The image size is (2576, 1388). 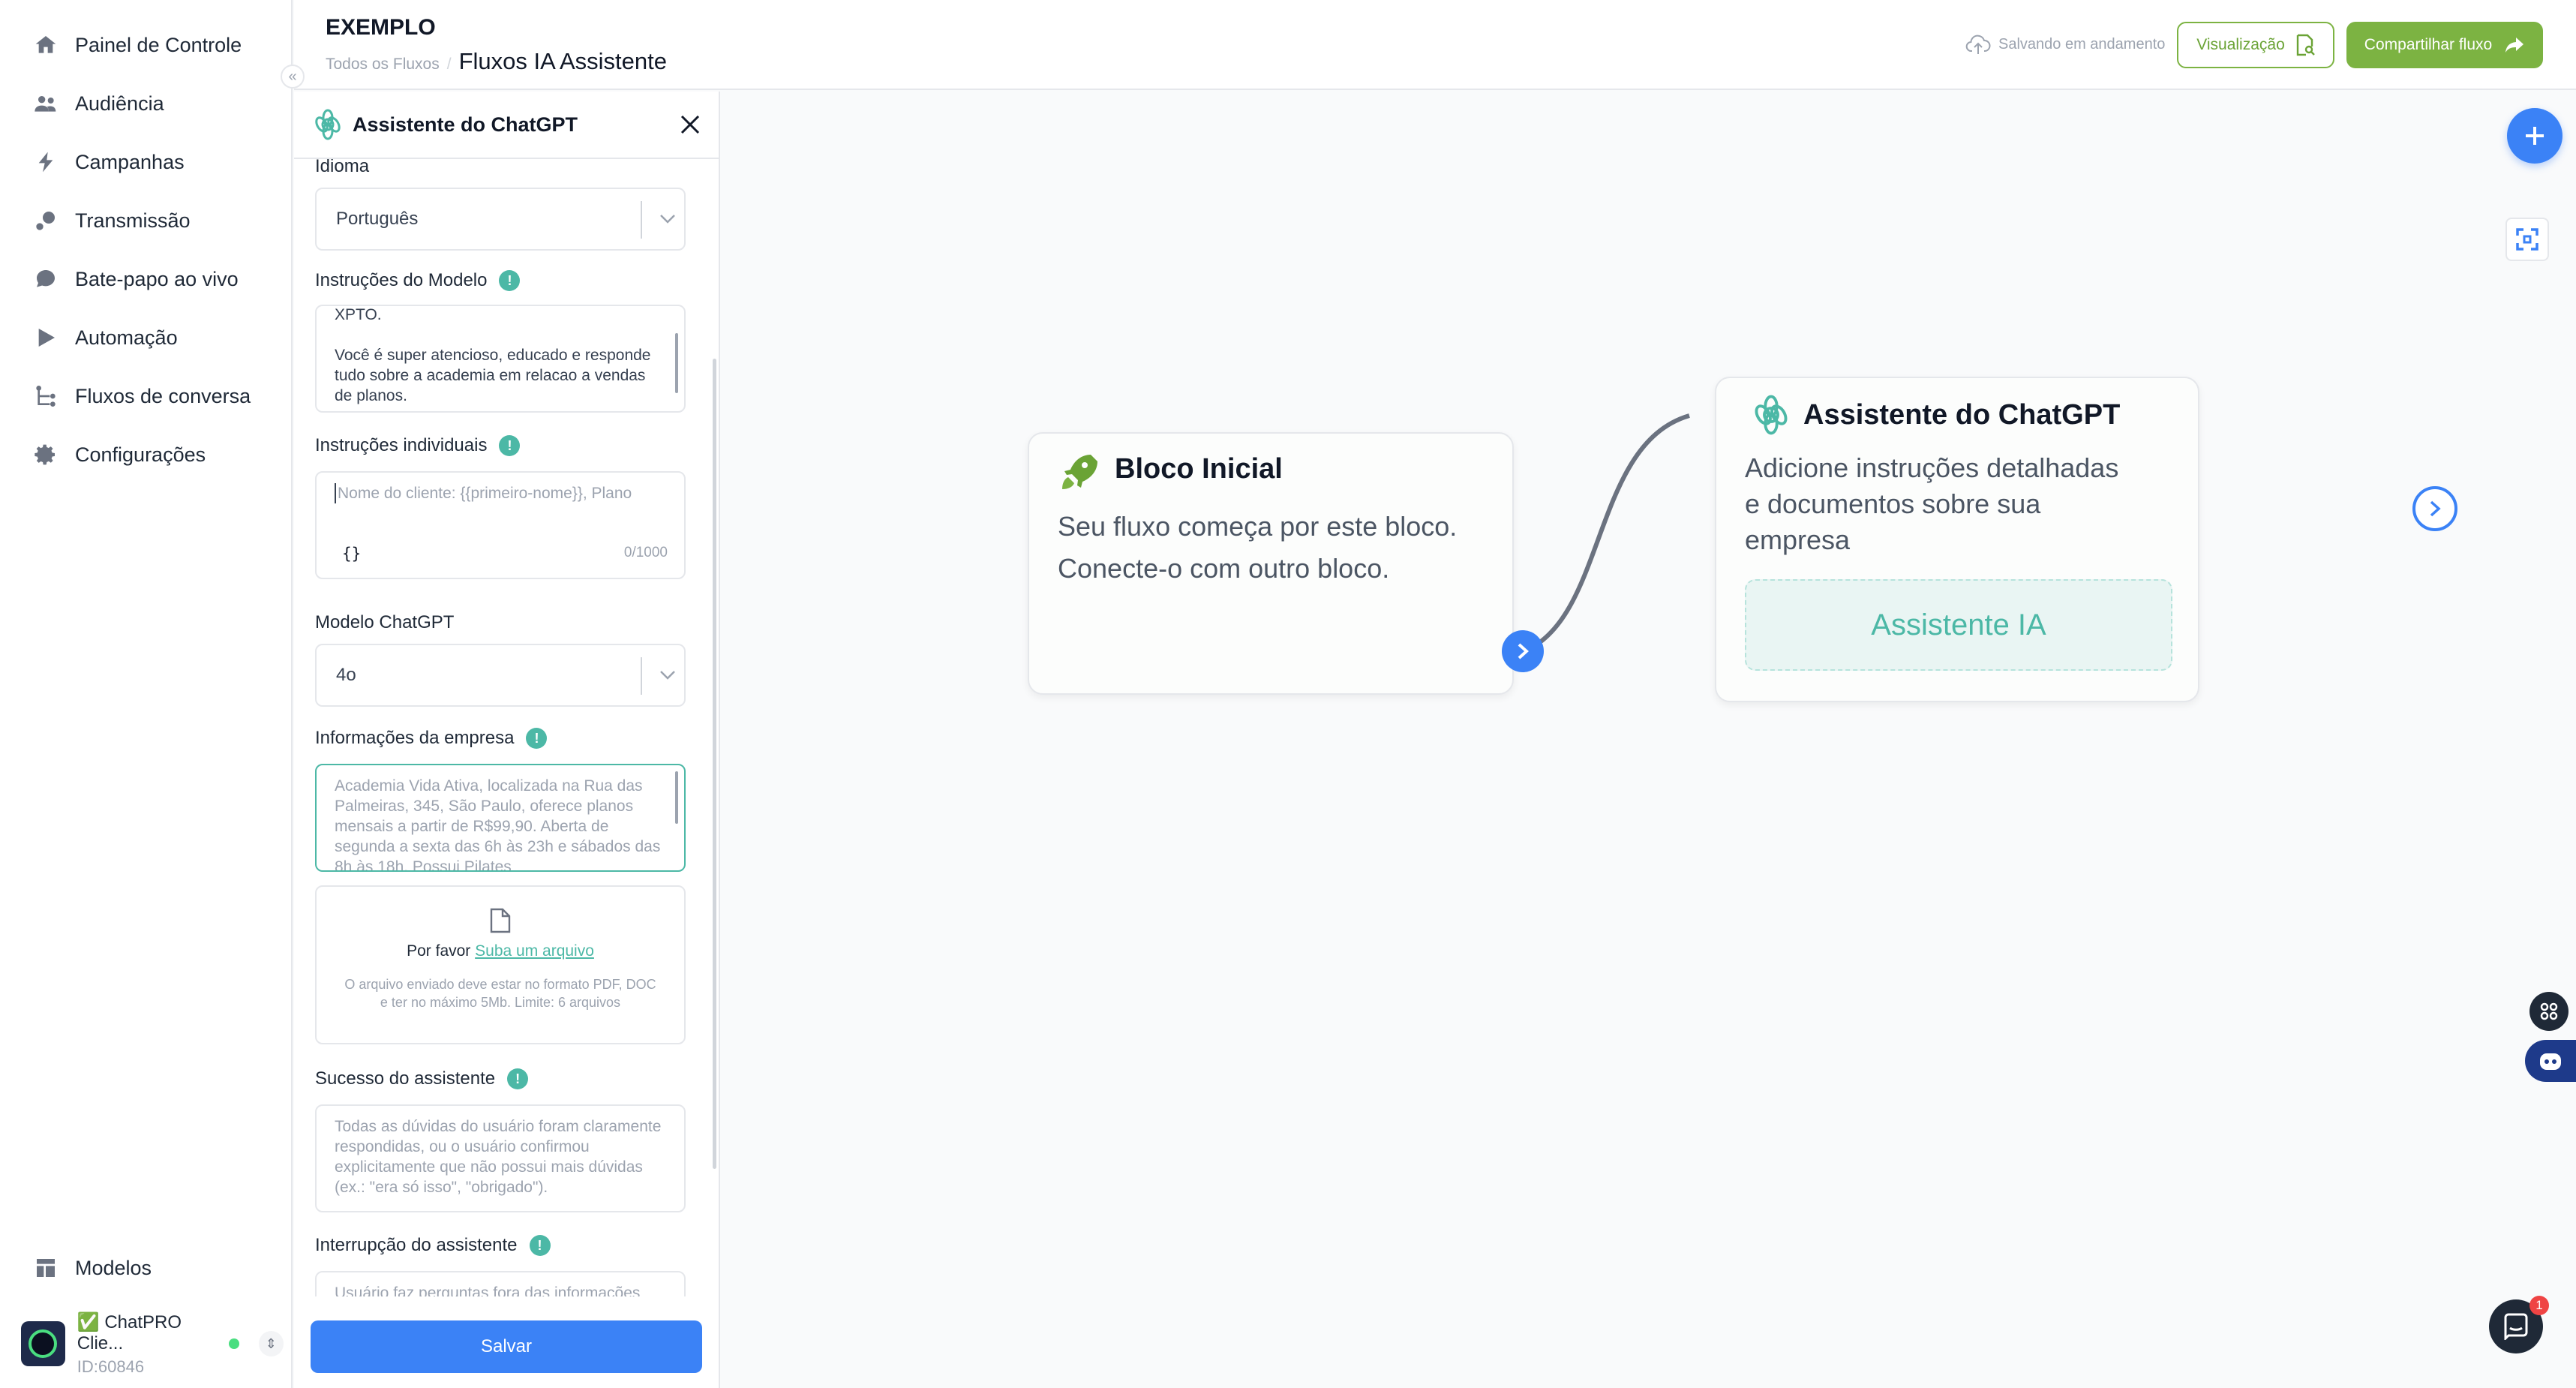 What do you see at coordinates (690, 125) in the screenshot?
I see `close-icon` at bounding box center [690, 125].